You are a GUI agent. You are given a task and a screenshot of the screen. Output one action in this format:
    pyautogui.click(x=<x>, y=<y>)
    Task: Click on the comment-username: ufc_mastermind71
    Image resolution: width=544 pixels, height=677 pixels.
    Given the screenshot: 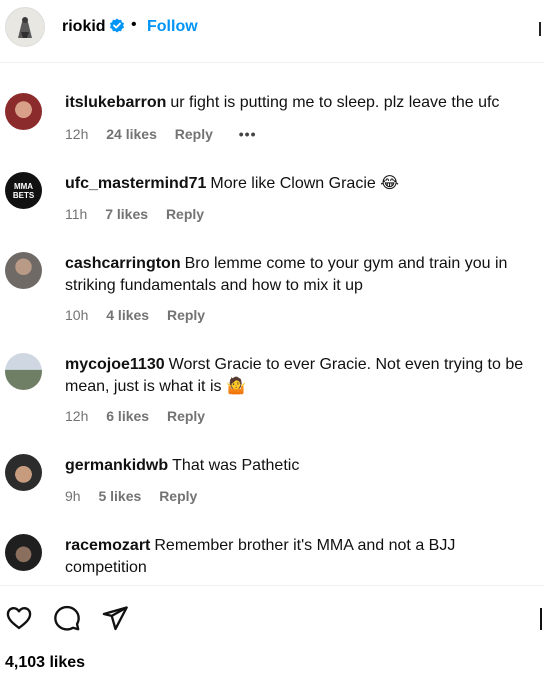 What is the action you would take?
    pyautogui.click(x=135, y=183)
    